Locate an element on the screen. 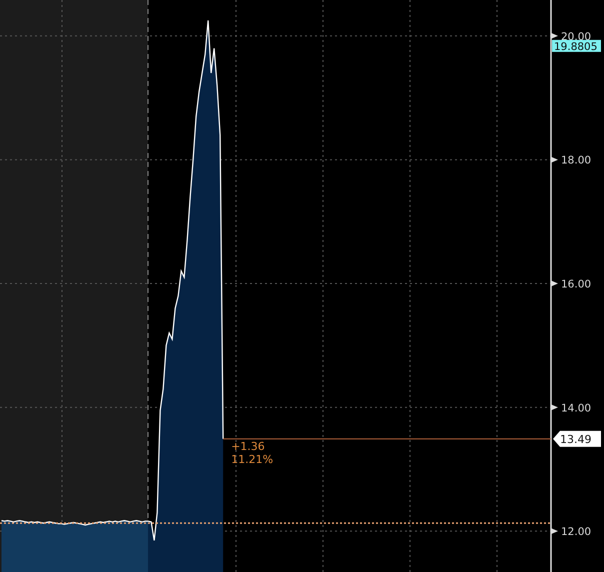 This screenshot has width=604, height=572. change-label: 11.21% is located at coordinates (252, 459).